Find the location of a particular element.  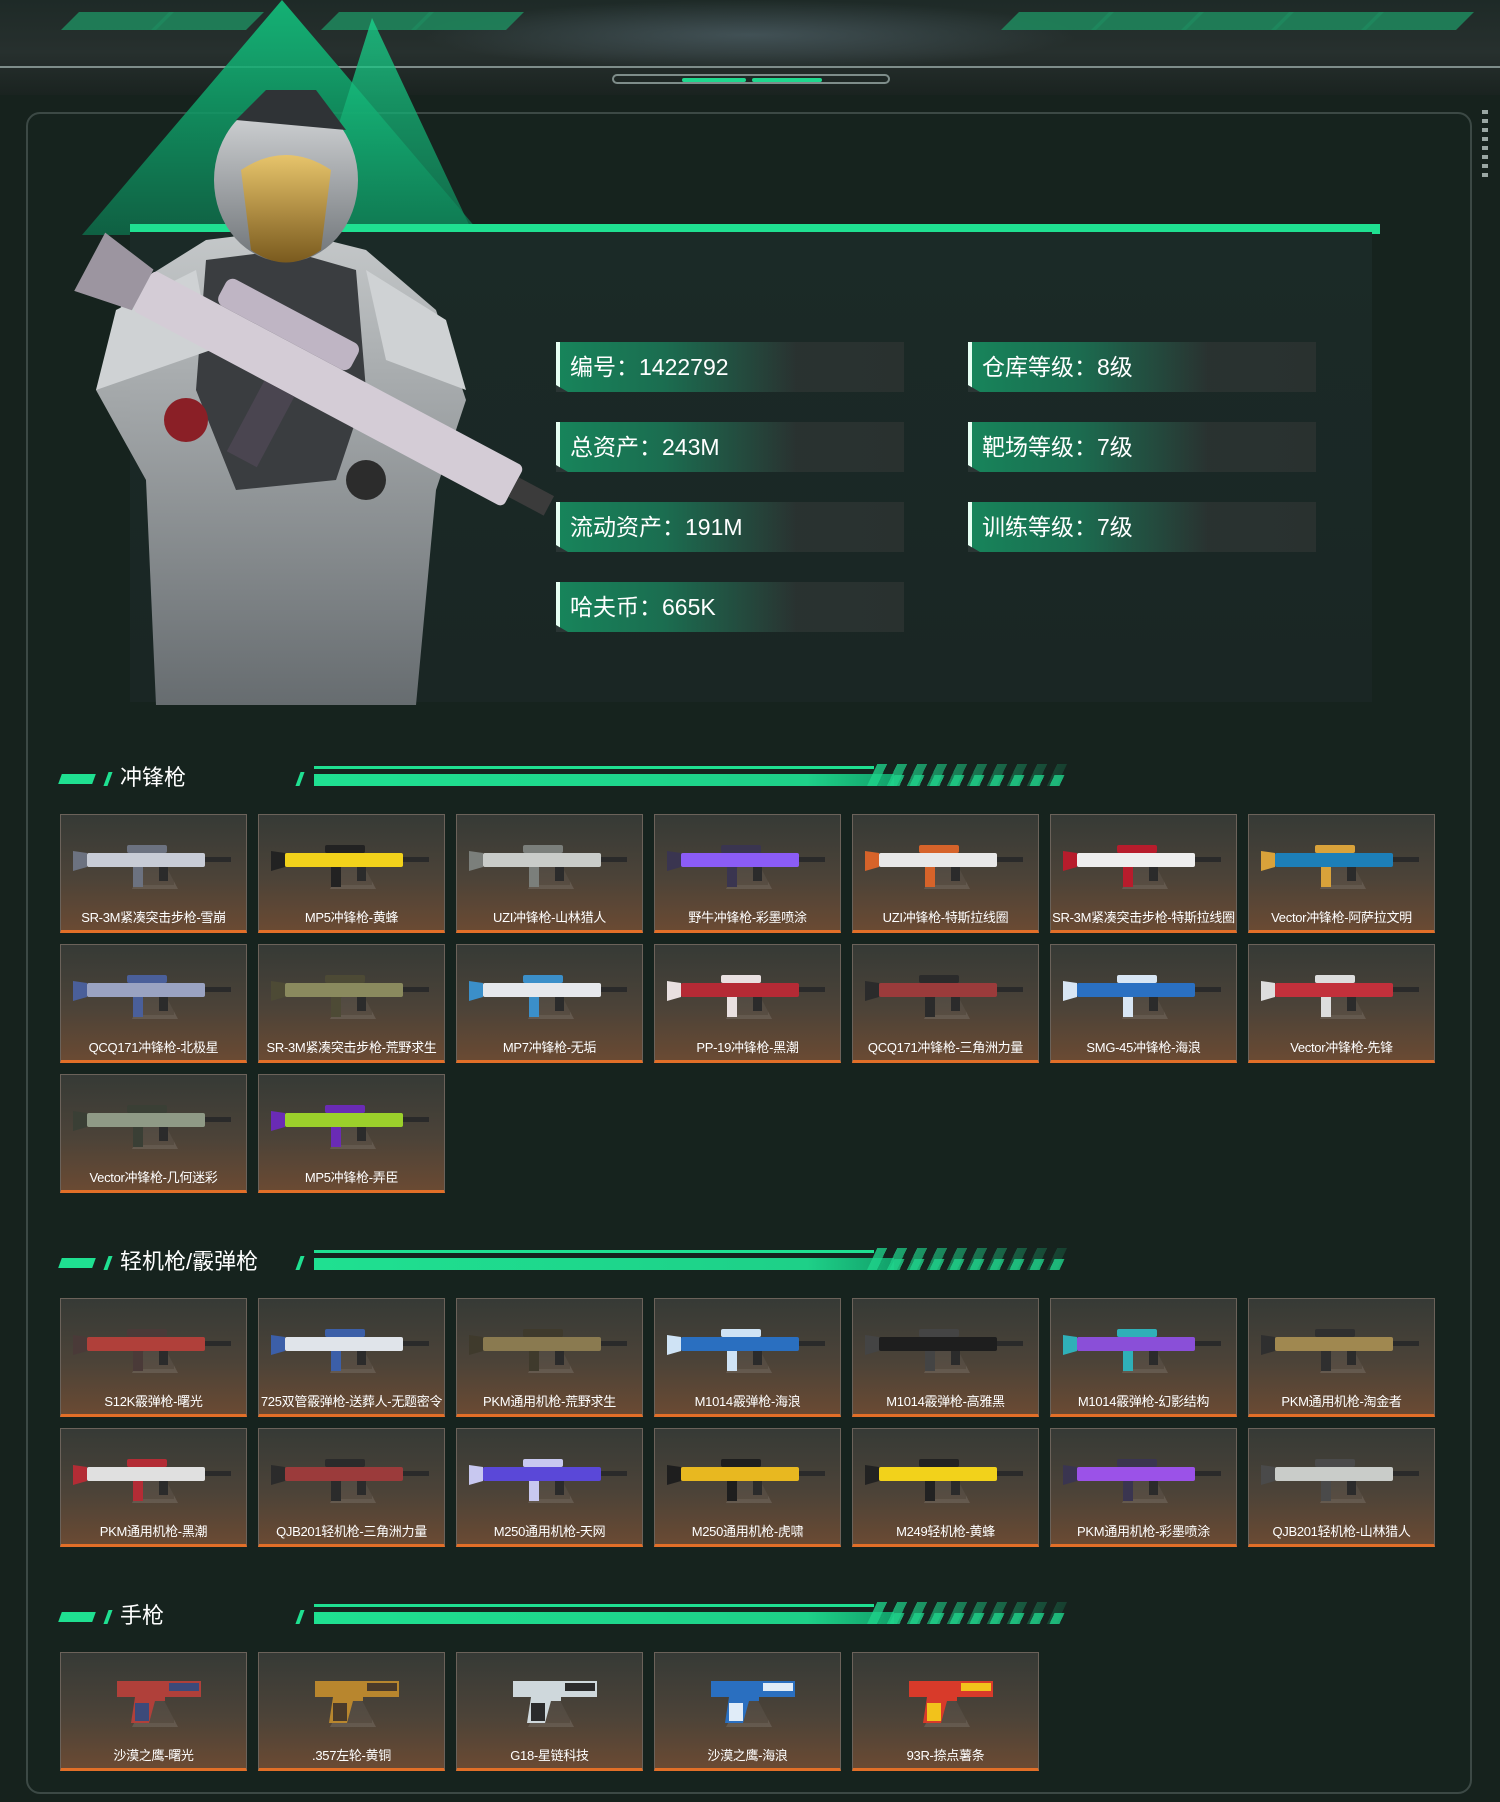

item-card: M1014霰弹枪-幻影结构 is located at coordinates (1143, 1357).